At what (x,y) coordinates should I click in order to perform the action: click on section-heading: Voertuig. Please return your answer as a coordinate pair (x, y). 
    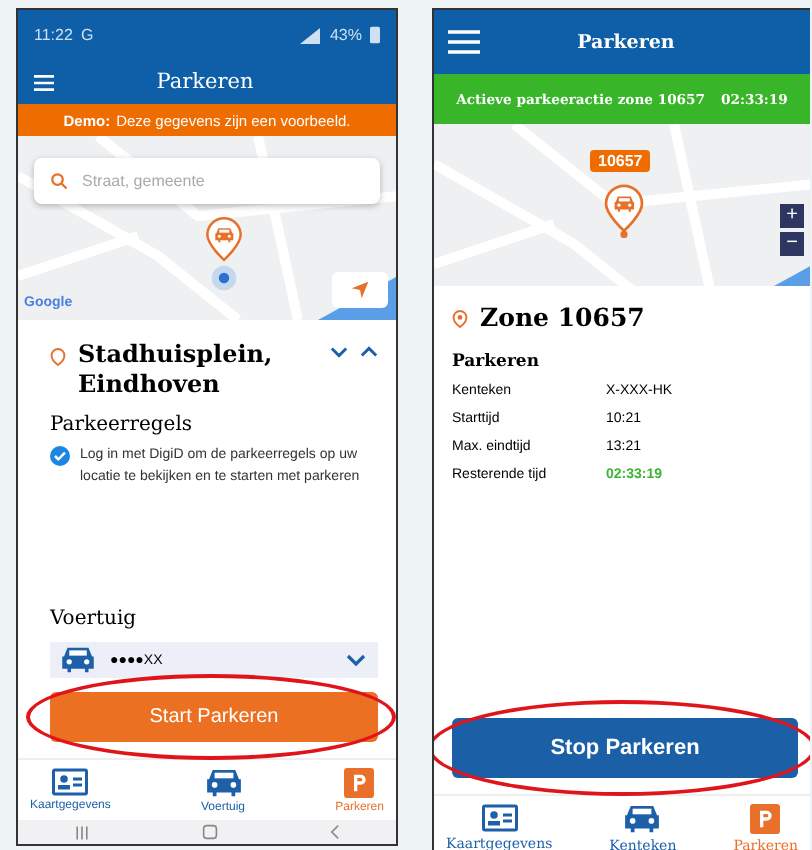
    Looking at the image, I should click on (94, 619).